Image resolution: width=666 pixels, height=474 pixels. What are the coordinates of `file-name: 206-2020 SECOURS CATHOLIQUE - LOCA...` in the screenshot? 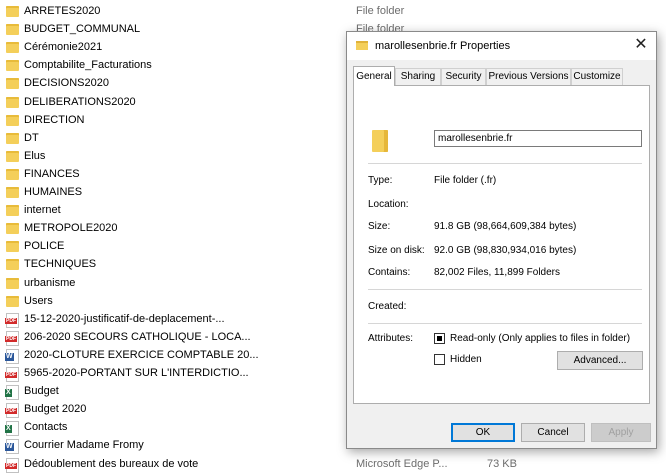 It's located at (137, 336).